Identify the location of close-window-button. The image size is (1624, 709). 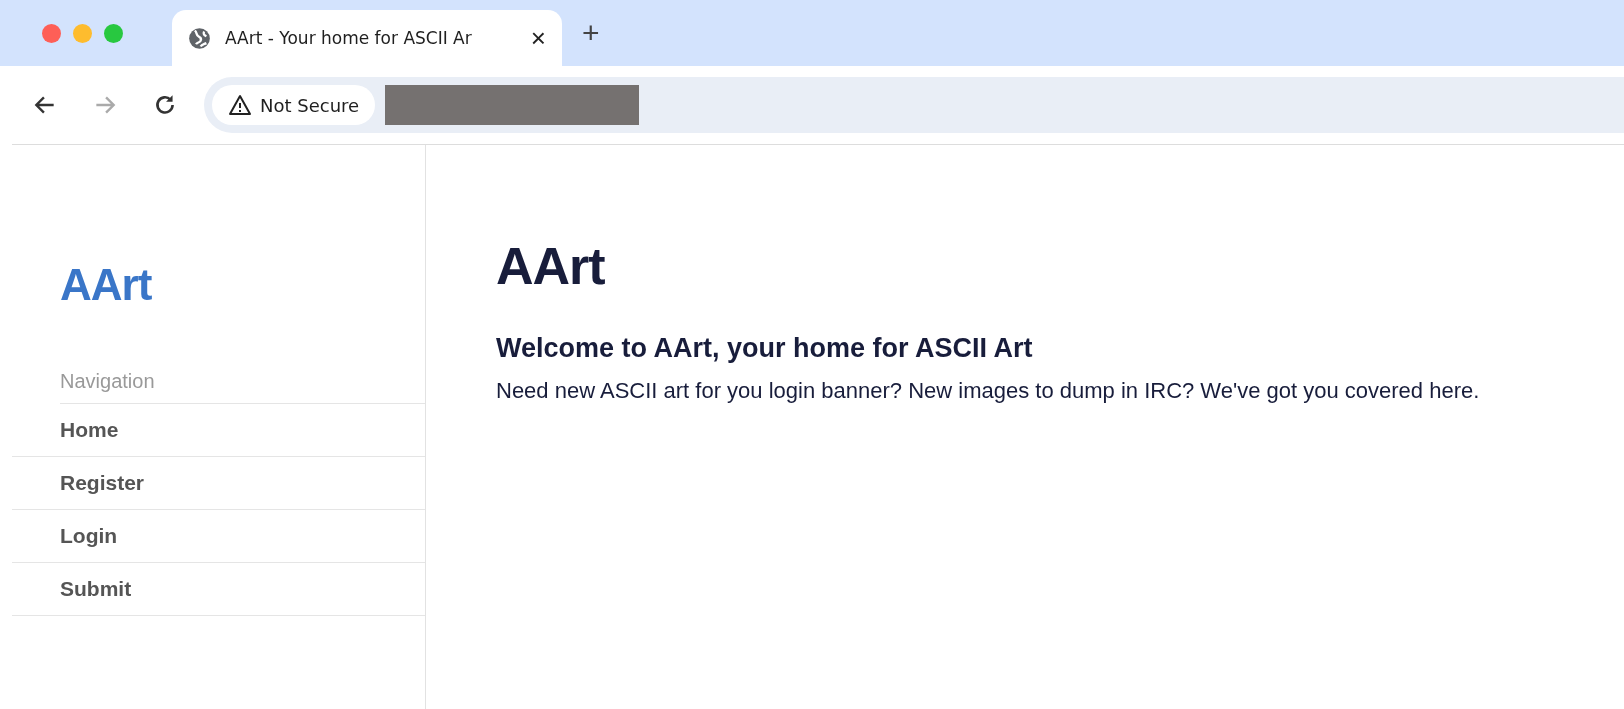
(51, 33).